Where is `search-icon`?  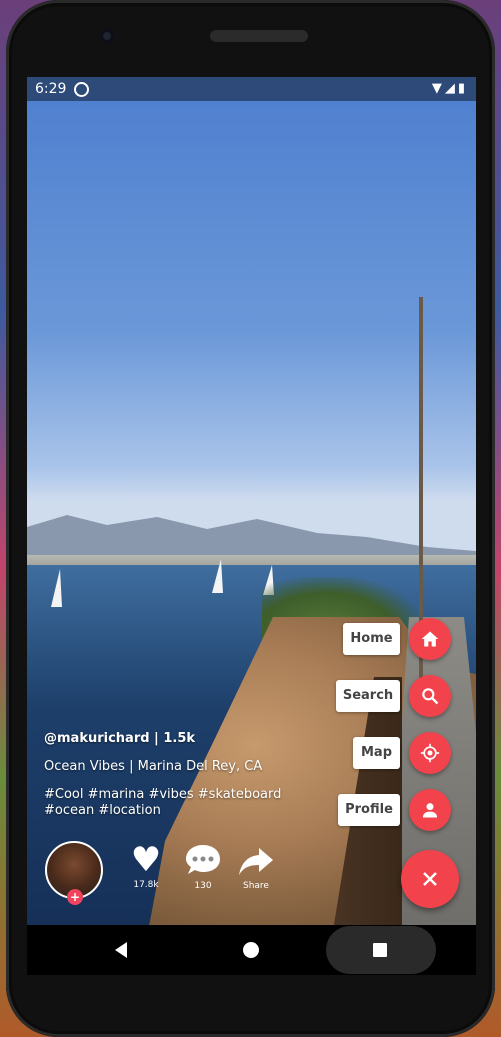
search-icon is located at coordinates (430, 696).